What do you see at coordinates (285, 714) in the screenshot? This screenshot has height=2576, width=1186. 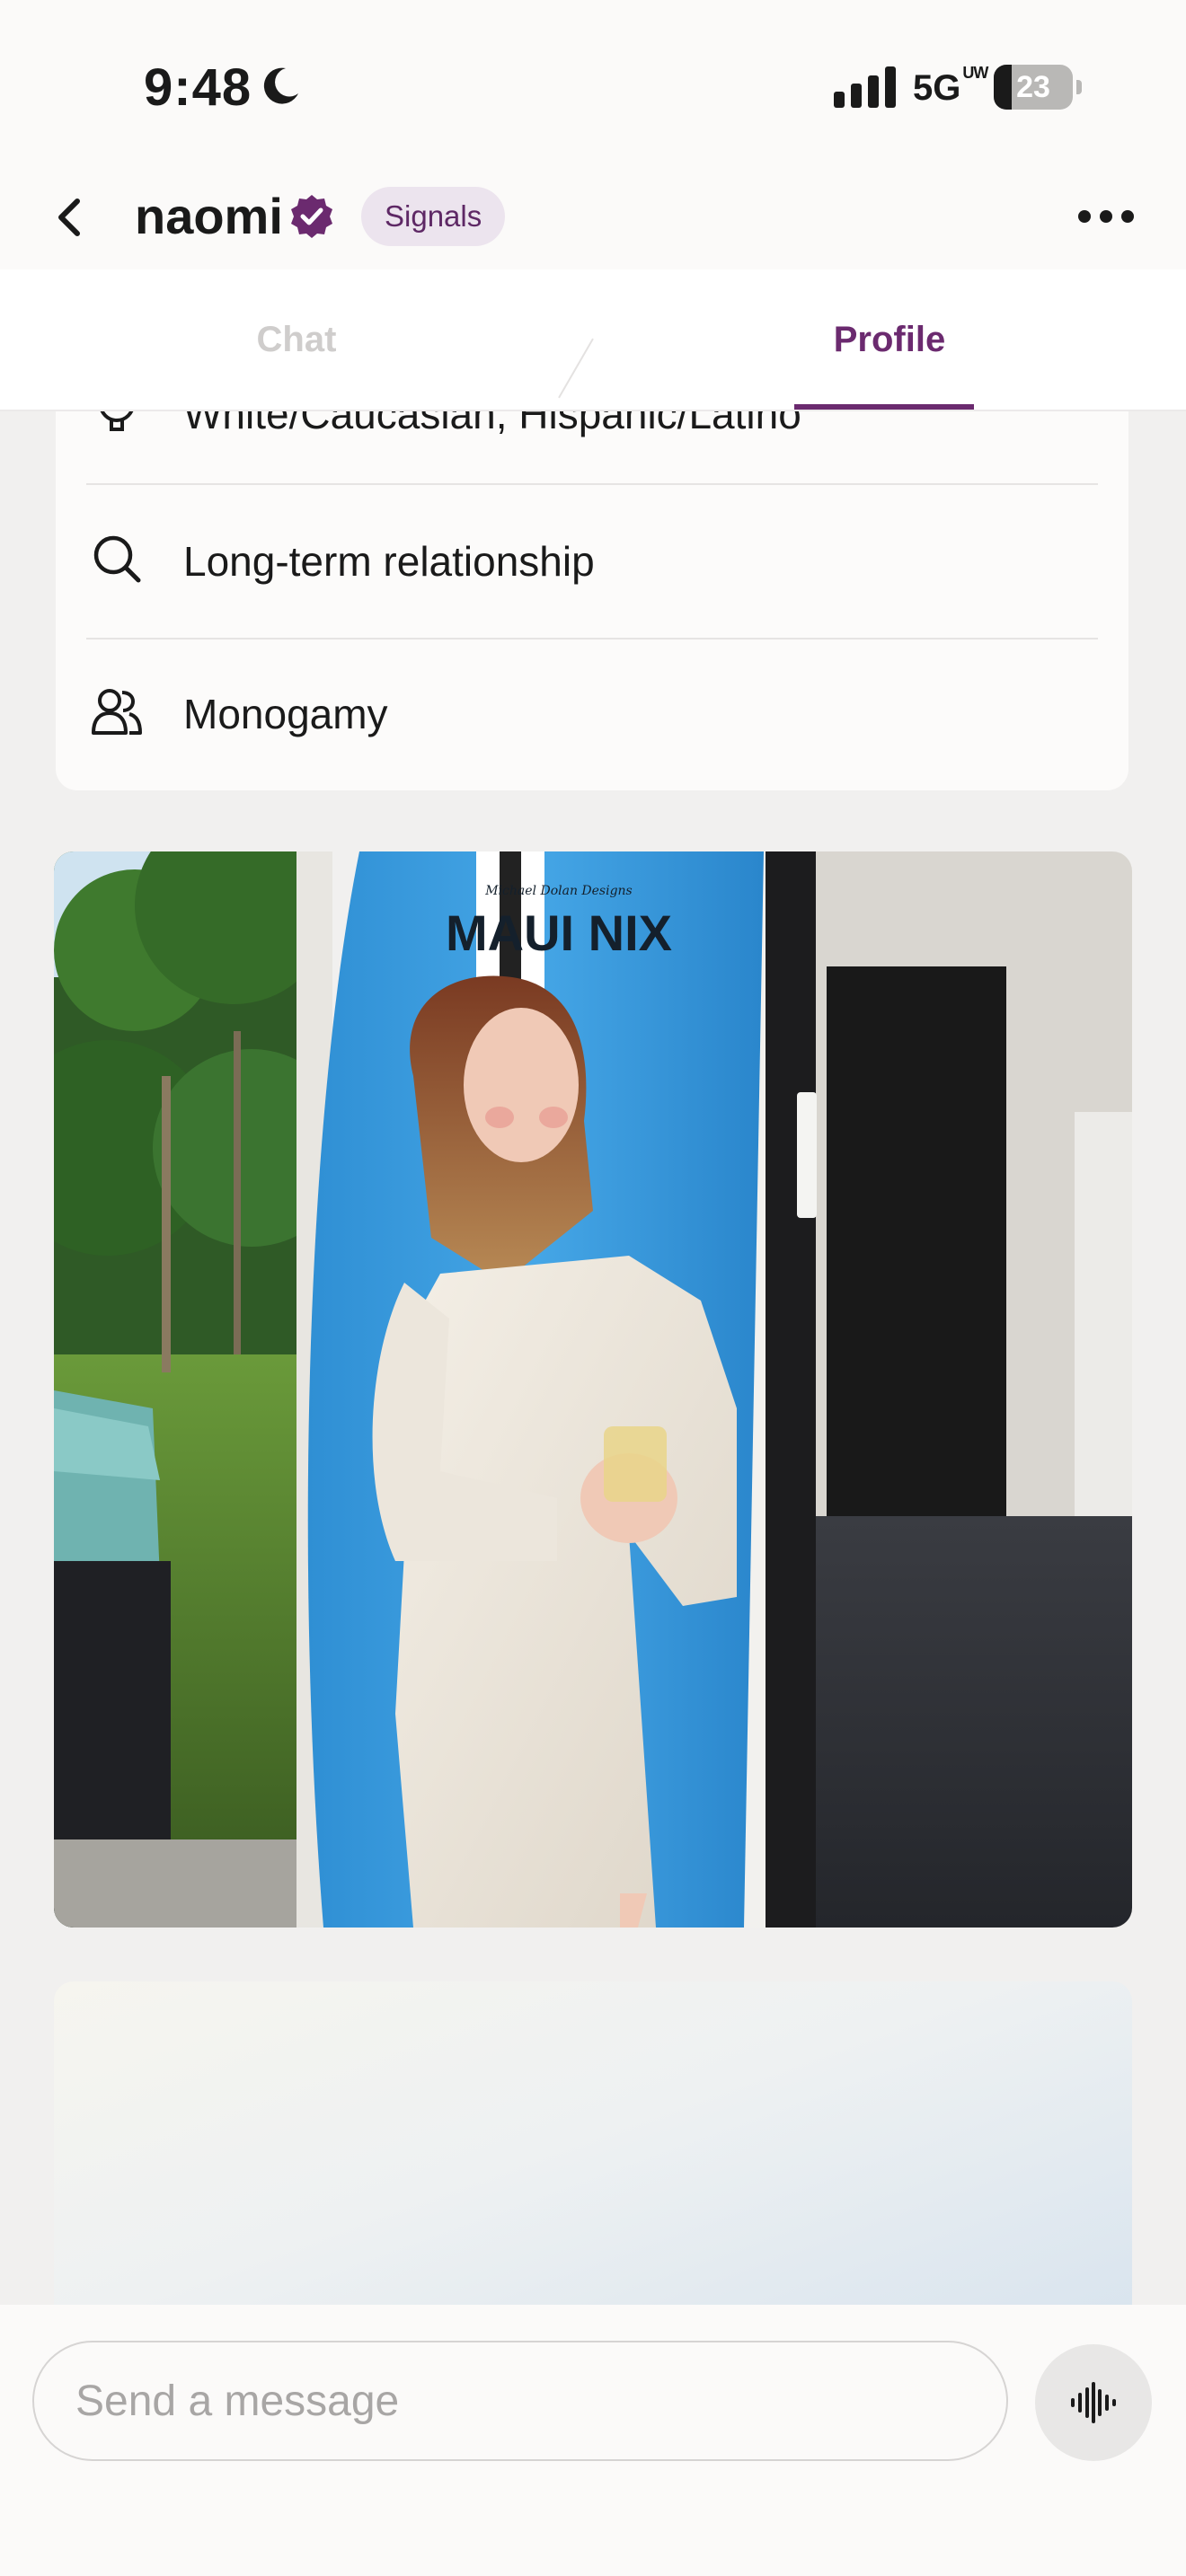 I see `detail-text-relationship-type: Monogamy` at bounding box center [285, 714].